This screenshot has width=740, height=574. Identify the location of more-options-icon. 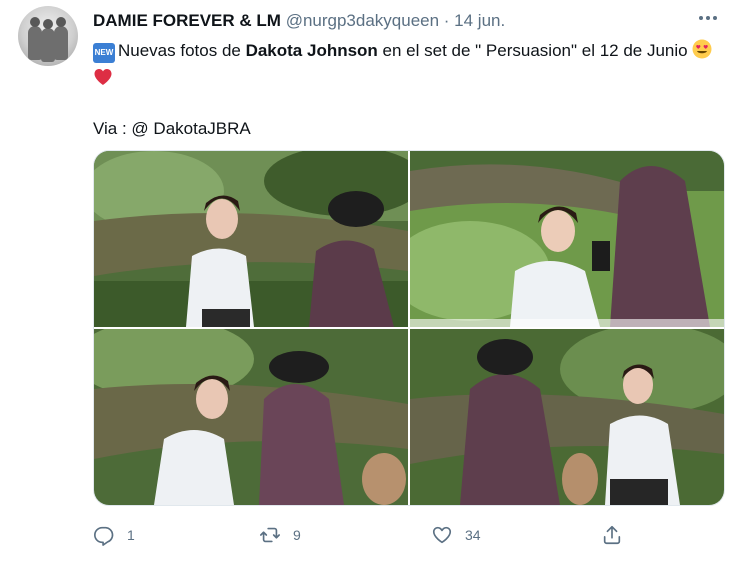
(708, 18).